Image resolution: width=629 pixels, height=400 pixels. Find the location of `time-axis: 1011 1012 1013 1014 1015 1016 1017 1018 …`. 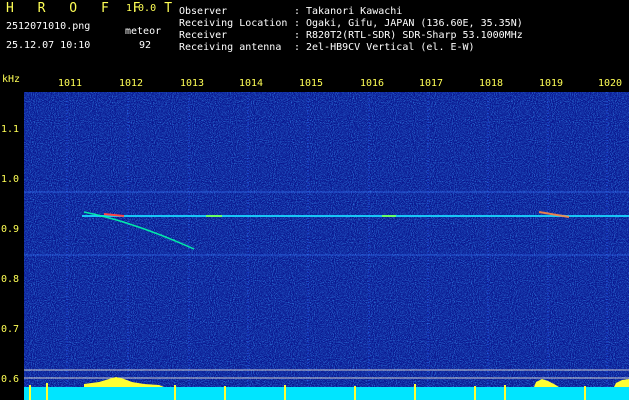

time-axis: 1011 1012 1013 1014 1015 1016 1017 1018 … is located at coordinates (314, 85).